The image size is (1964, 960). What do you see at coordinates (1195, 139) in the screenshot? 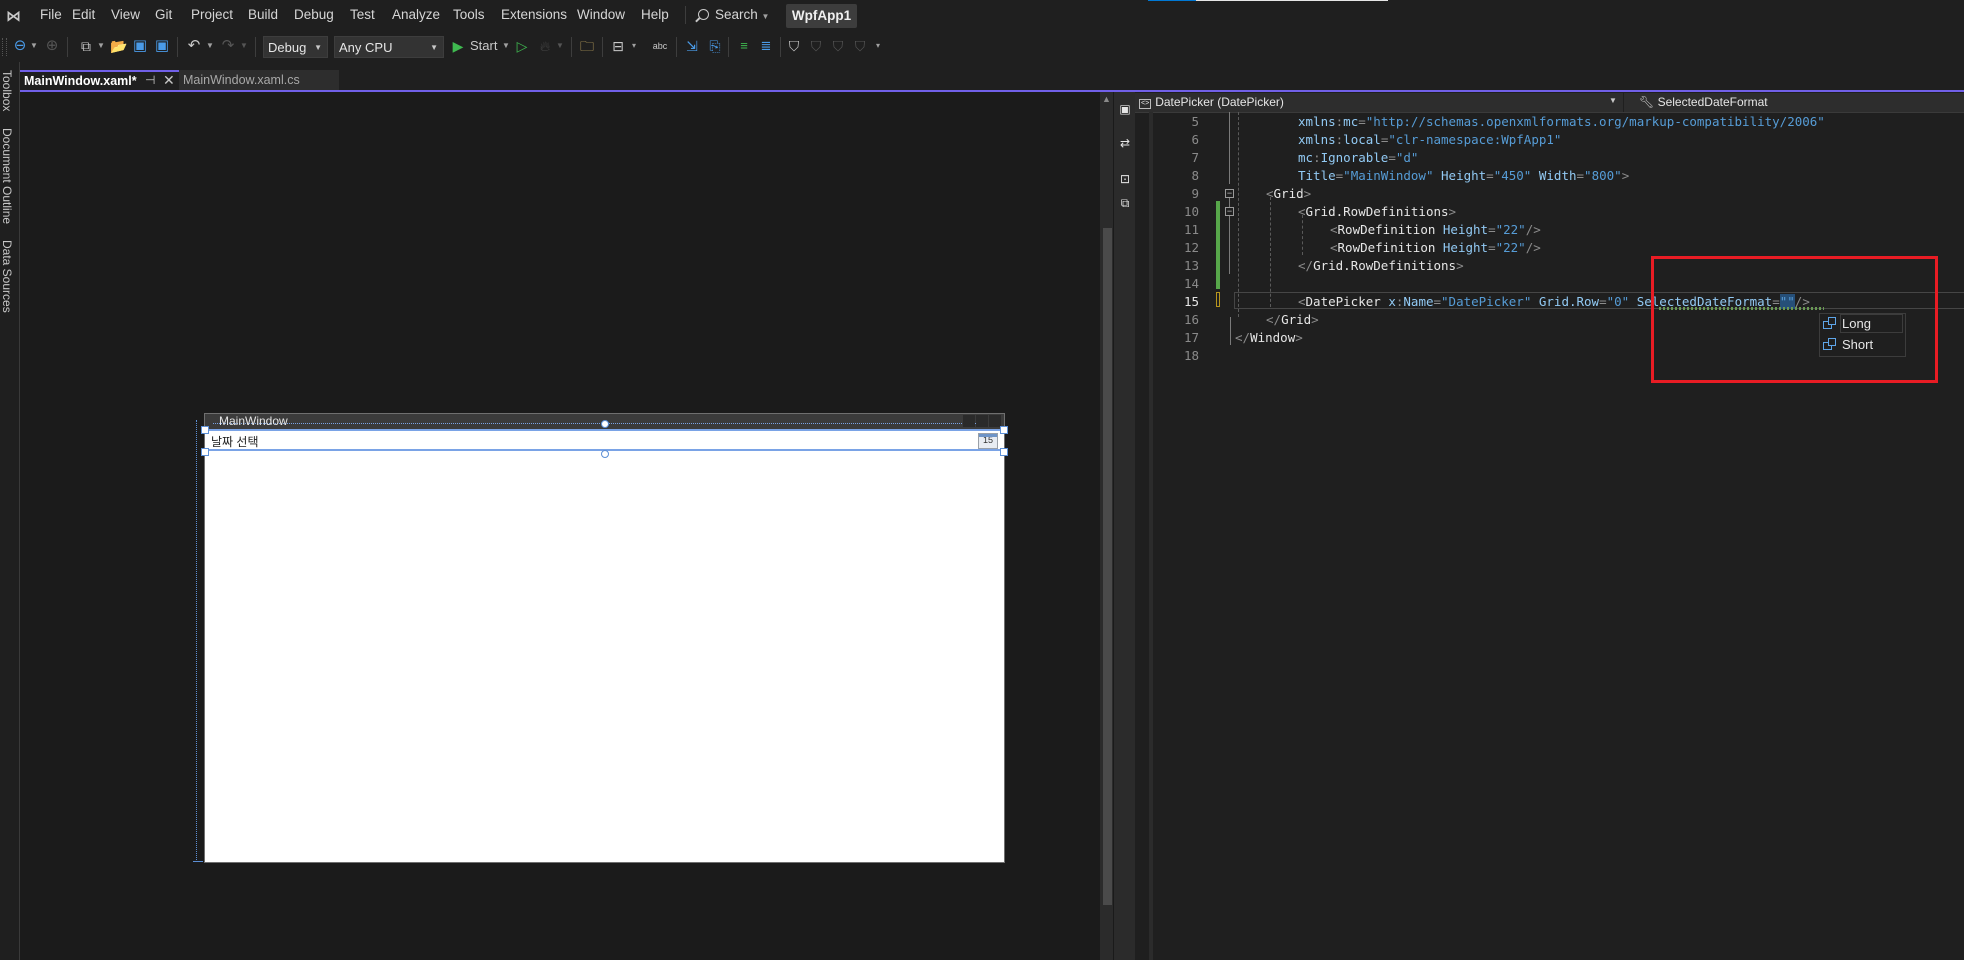
I see `line-number: 6` at bounding box center [1195, 139].